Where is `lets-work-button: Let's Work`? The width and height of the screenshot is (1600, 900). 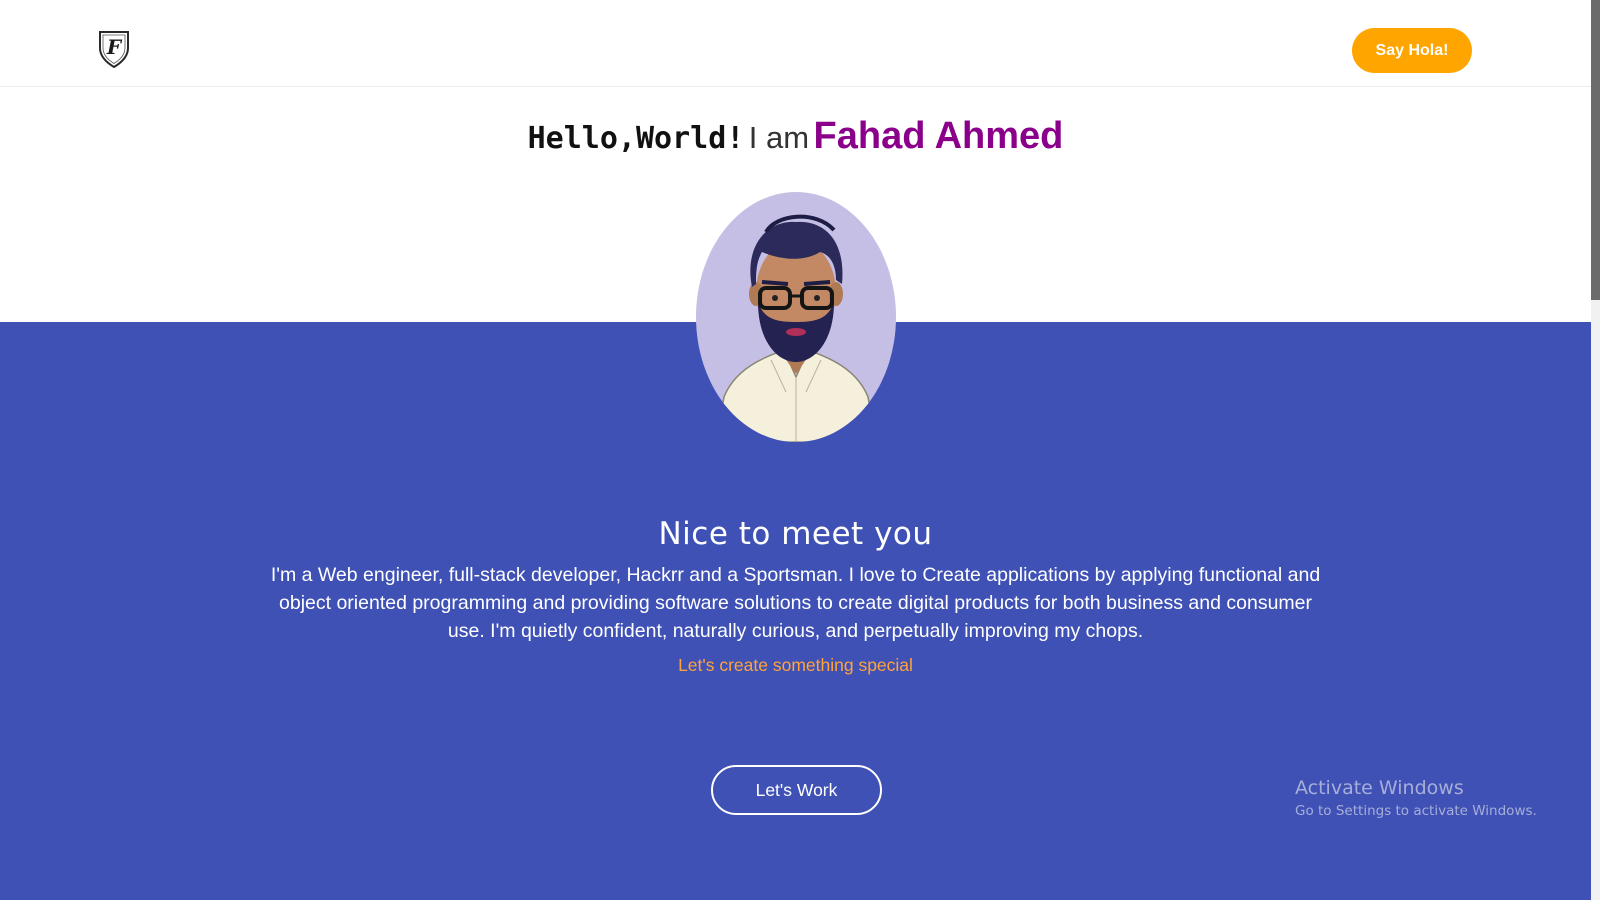
lets-work-button: Let's Work is located at coordinates (796, 790).